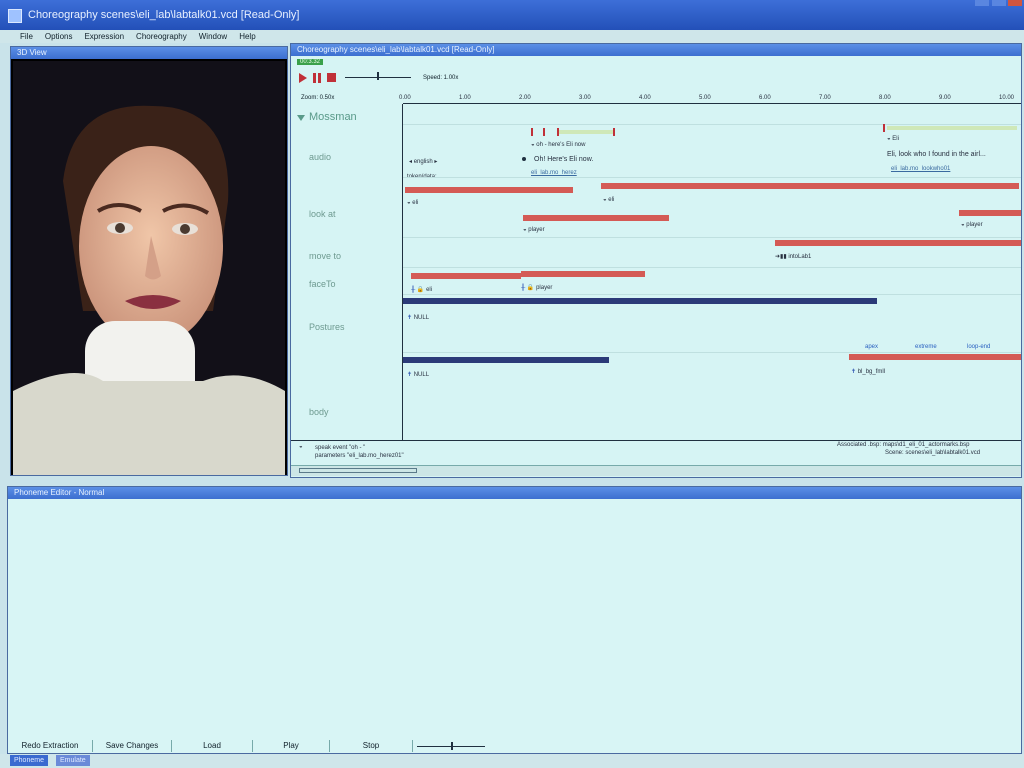 The height and width of the screenshot is (768, 1024). I want to click on audio-marker-a, so click(532, 132).